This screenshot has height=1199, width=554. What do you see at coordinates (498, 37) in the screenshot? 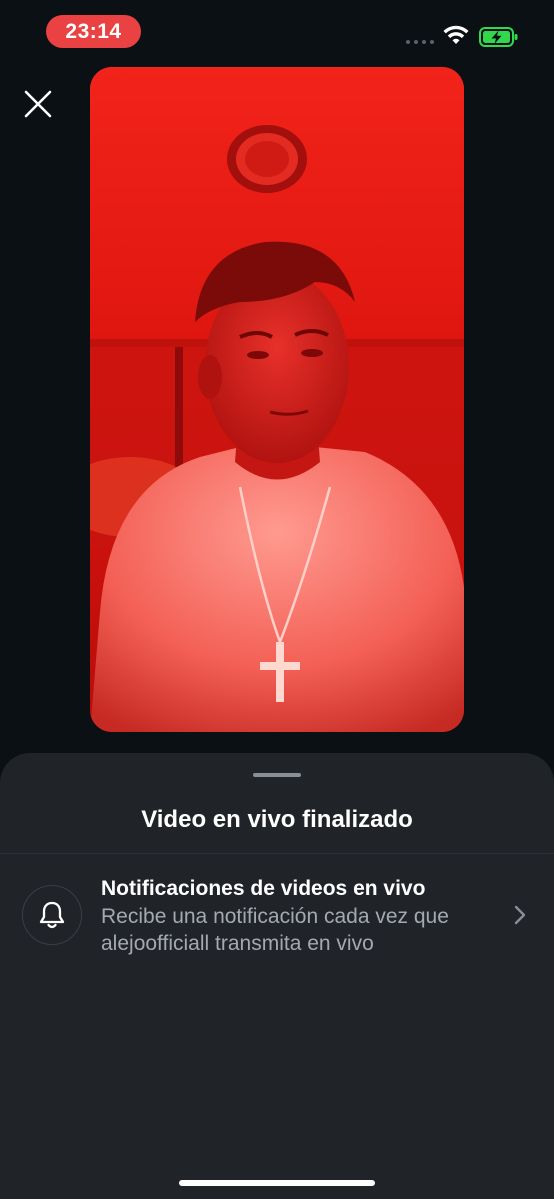
I see `battery-charging-icon` at bounding box center [498, 37].